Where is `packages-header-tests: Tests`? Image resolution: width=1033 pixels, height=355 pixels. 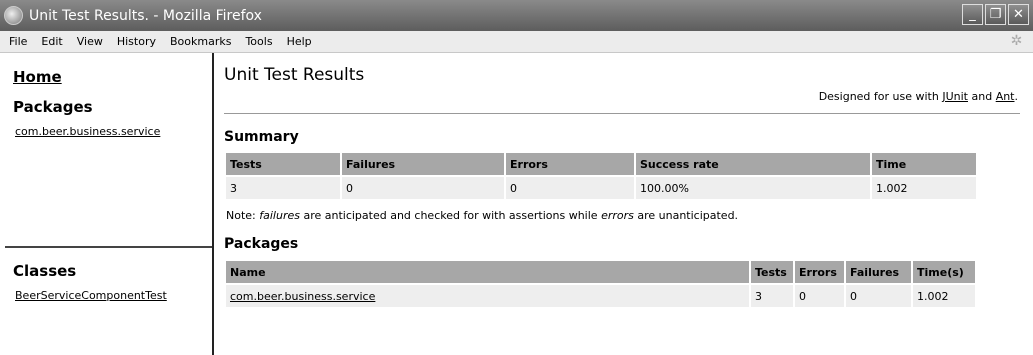
packages-header-tests: Tests is located at coordinates (772, 272).